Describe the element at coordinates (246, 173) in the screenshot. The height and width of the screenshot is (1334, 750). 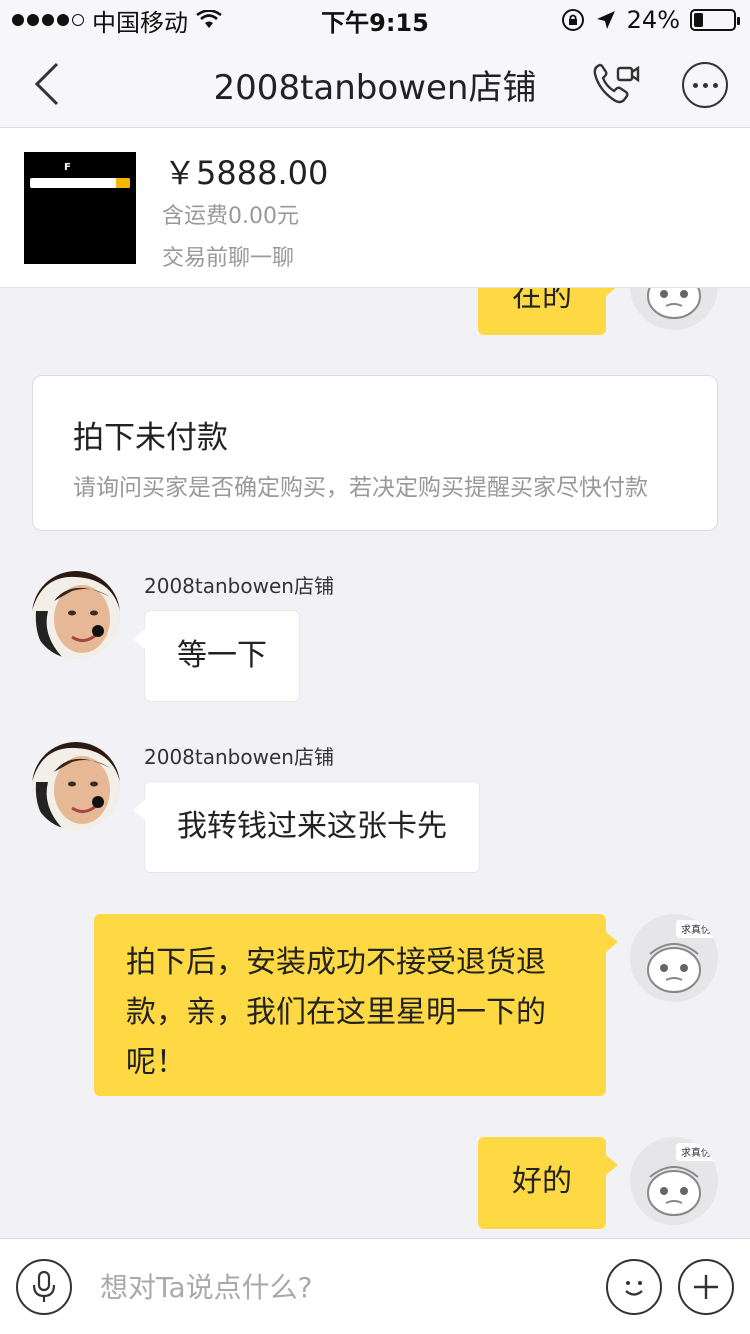
I see `product-price: ￥5888.00` at that location.